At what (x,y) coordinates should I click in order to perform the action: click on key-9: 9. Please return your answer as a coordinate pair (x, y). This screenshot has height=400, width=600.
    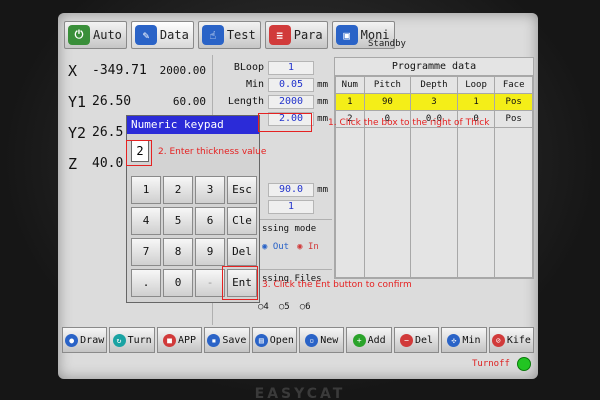
    Looking at the image, I should click on (210, 252).